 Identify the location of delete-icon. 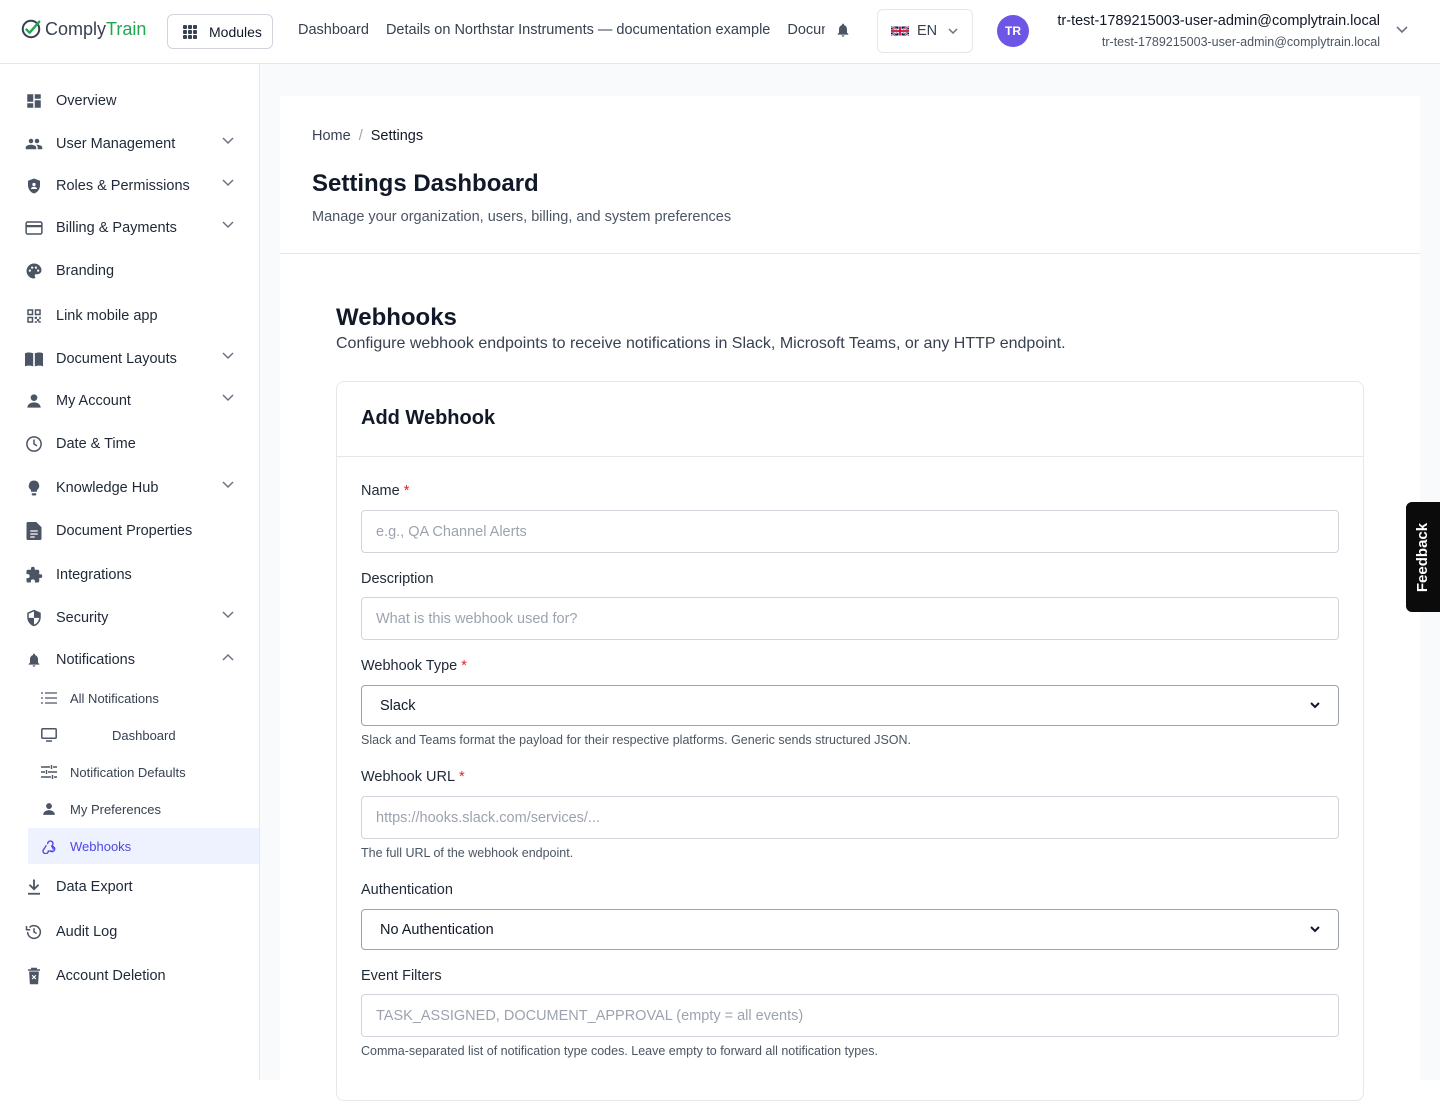
(34, 976).